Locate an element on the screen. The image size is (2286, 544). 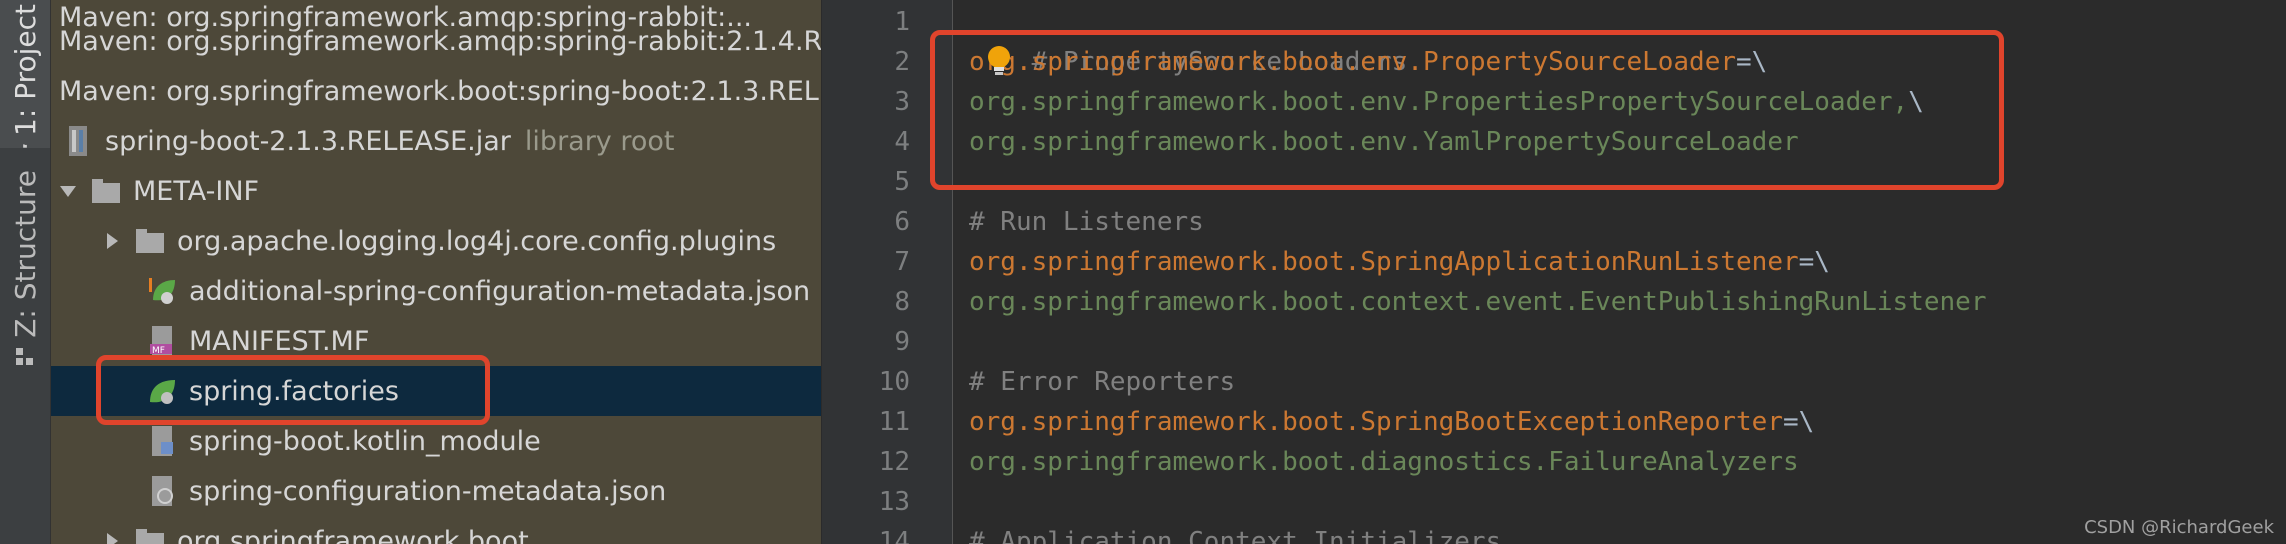
watermark: CSDN @RichardGeek is located at coordinates (2179, 527).